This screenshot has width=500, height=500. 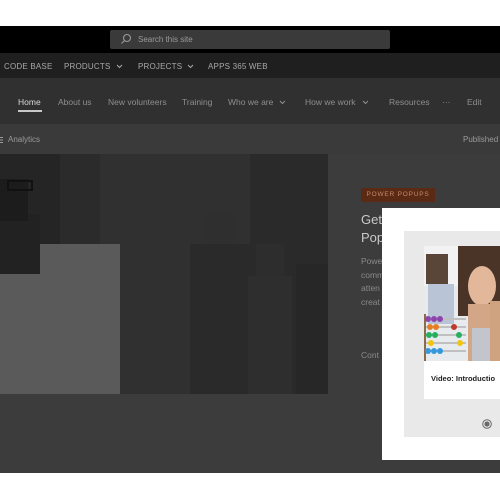 What do you see at coordinates (126, 38) in the screenshot?
I see `search-icon` at bounding box center [126, 38].